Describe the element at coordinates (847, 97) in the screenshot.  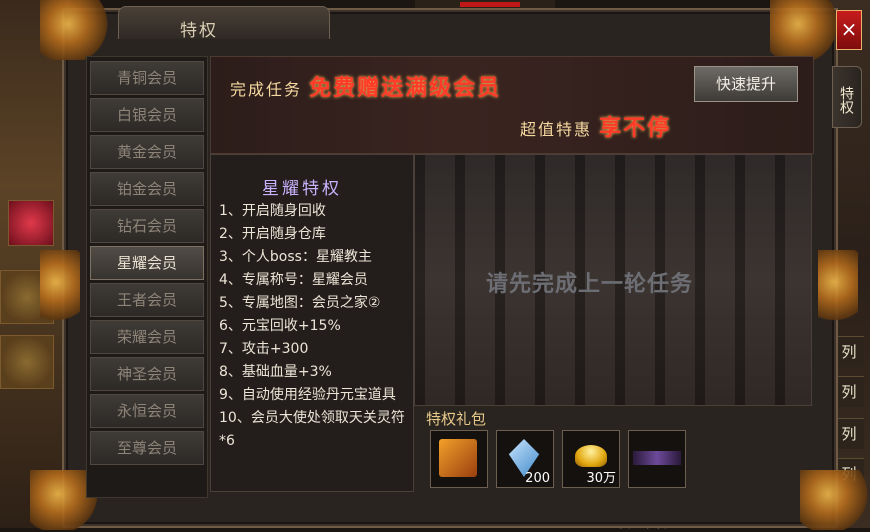
I see `tab-privilege: 特权` at that location.